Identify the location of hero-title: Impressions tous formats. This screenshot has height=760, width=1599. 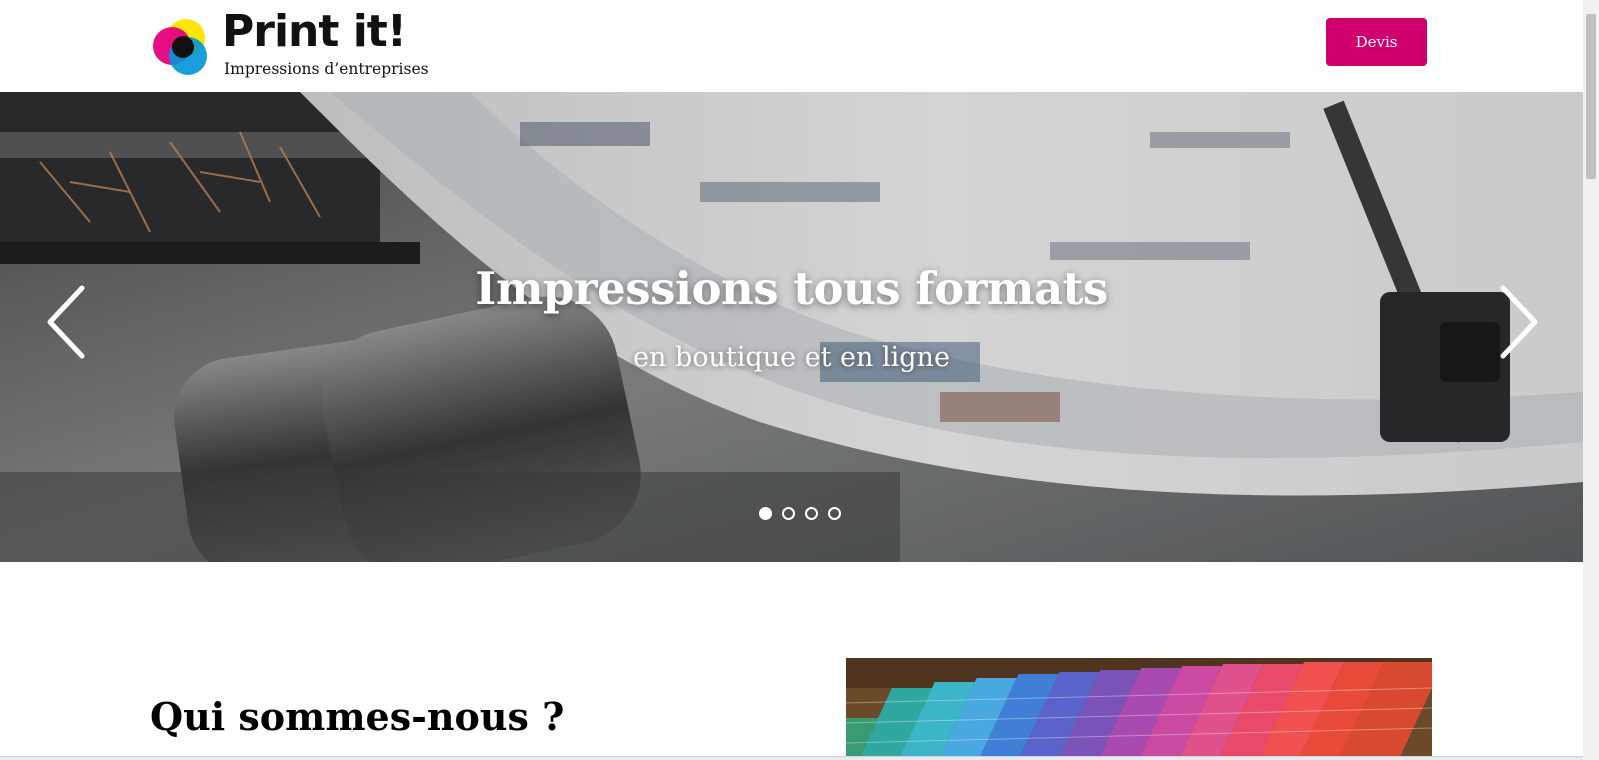
(791, 288).